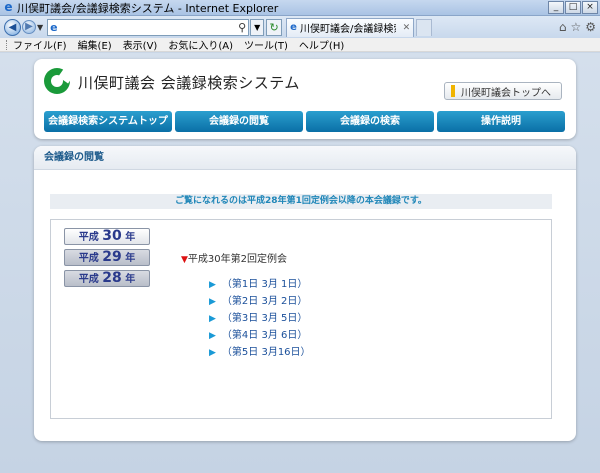 This screenshot has width=600, height=473. I want to click on day-link-2: ▶ （第2日 3月 2日）, so click(260, 302).